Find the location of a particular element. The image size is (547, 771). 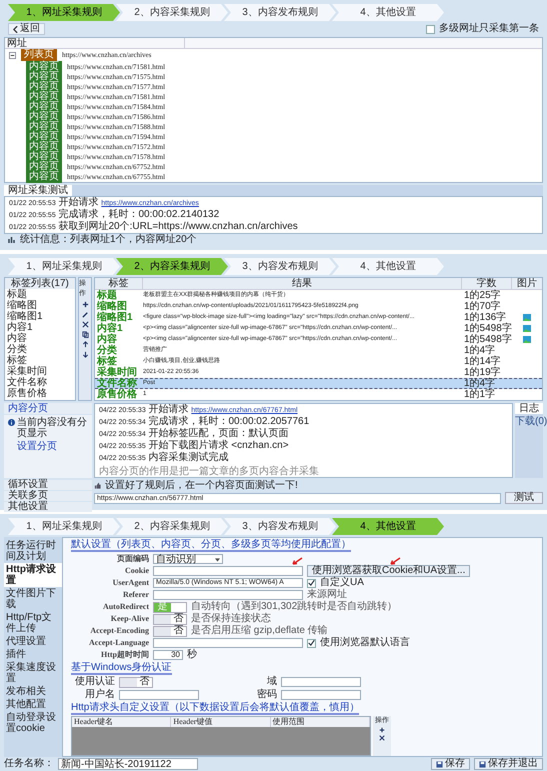

paging-link: 设置分页 is located at coordinates (48, 446).